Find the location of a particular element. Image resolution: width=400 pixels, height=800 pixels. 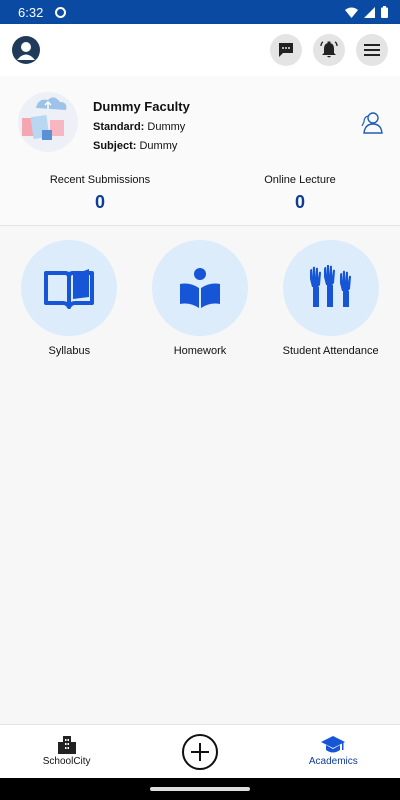

standard-value: Dummy is located at coordinates (166, 127).